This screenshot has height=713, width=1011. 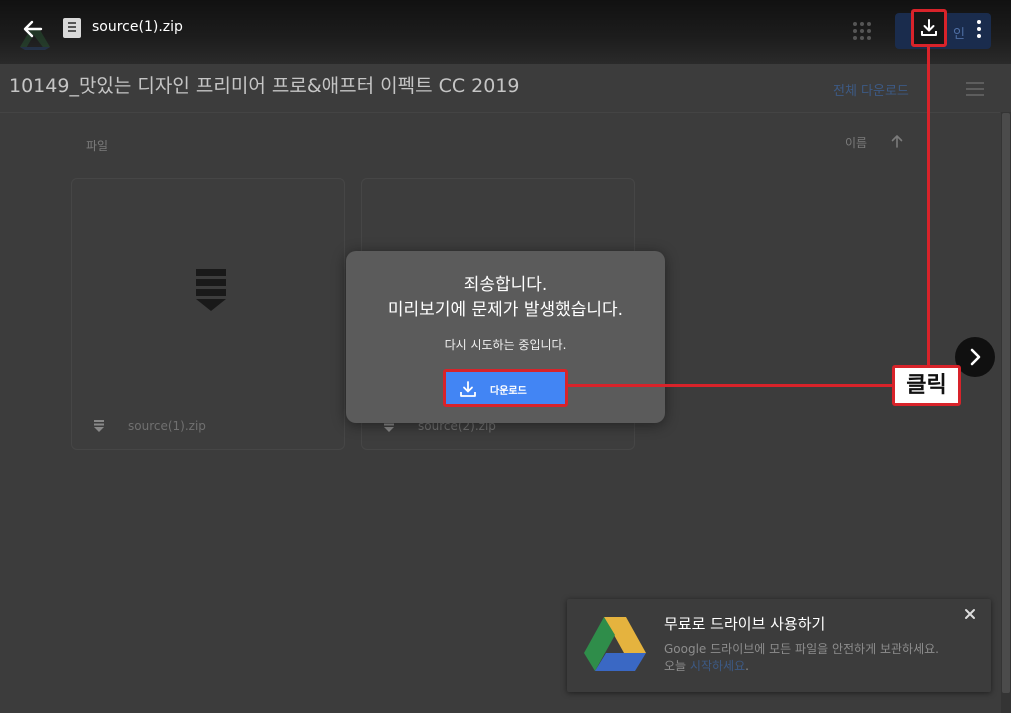 What do you see at coordinates (856, 142) in the screenshot?
I see `sort-by-name-button: 이름` at bounding box center [856, 142].